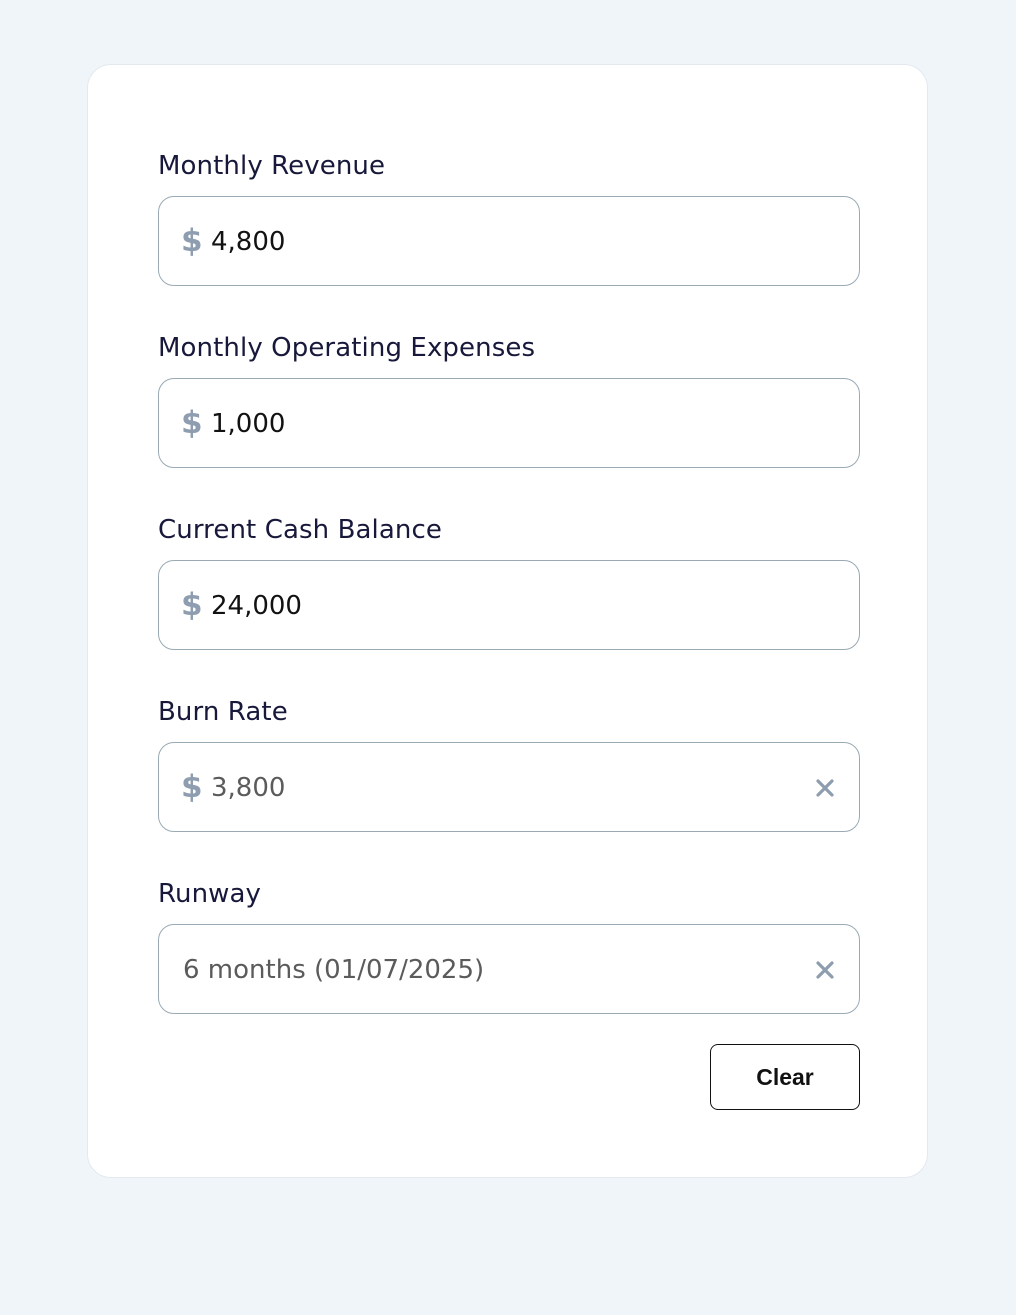 The width and height of the screenshot is (1016, 1315). I want to click on monthly-operating-expenses-input-box: $, so click(509, 423).